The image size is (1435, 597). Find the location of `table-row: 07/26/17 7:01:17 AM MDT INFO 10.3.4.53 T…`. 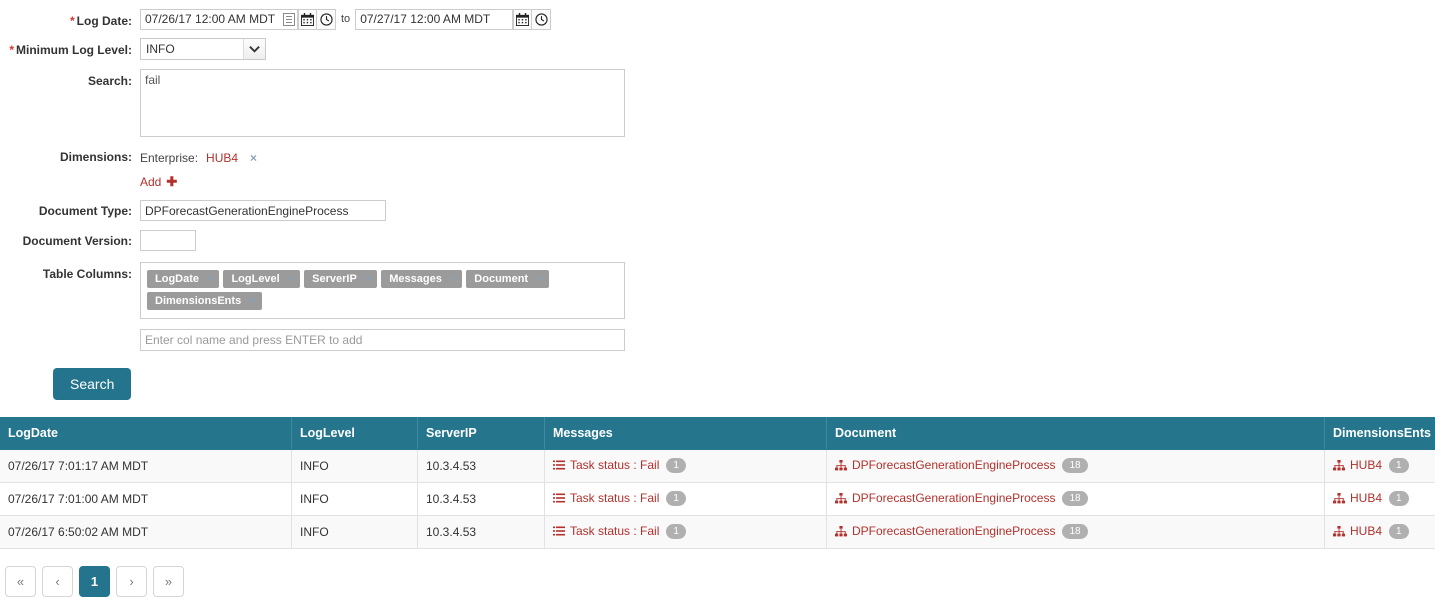

table-row: 07/26/17 7:01:17 AM MDT INFO 10.3.4.53 T… is located at coordinates (717, 466).